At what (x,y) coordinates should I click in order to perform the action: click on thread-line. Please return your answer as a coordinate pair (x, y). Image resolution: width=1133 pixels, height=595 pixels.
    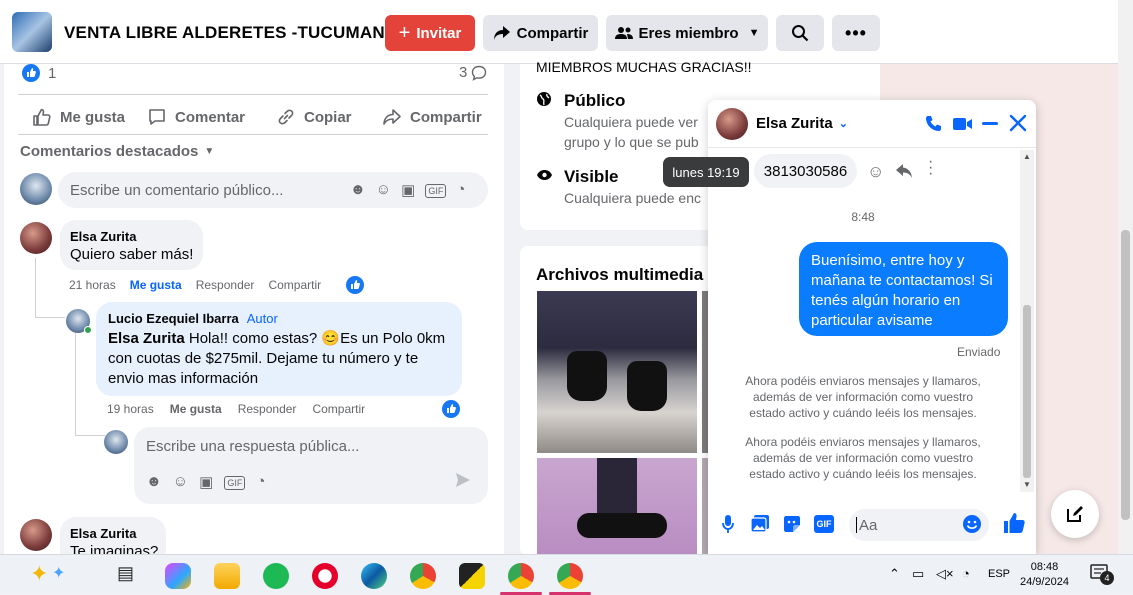
    Looking at the image, I should click on (35, 288).